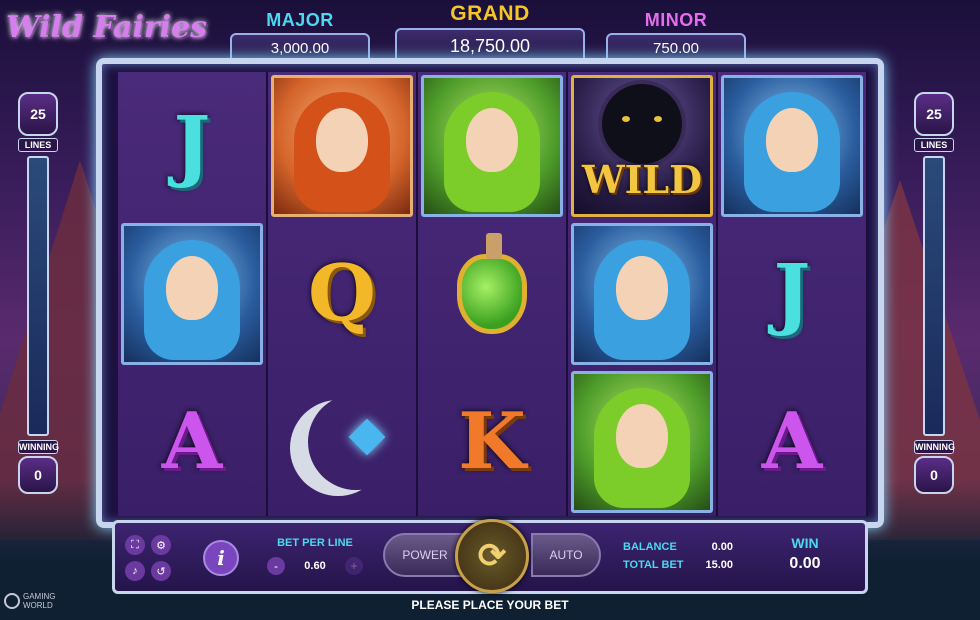 The width and height of the screenshot is (980, 620). I want to click on moon-icon, so click(356, 442).